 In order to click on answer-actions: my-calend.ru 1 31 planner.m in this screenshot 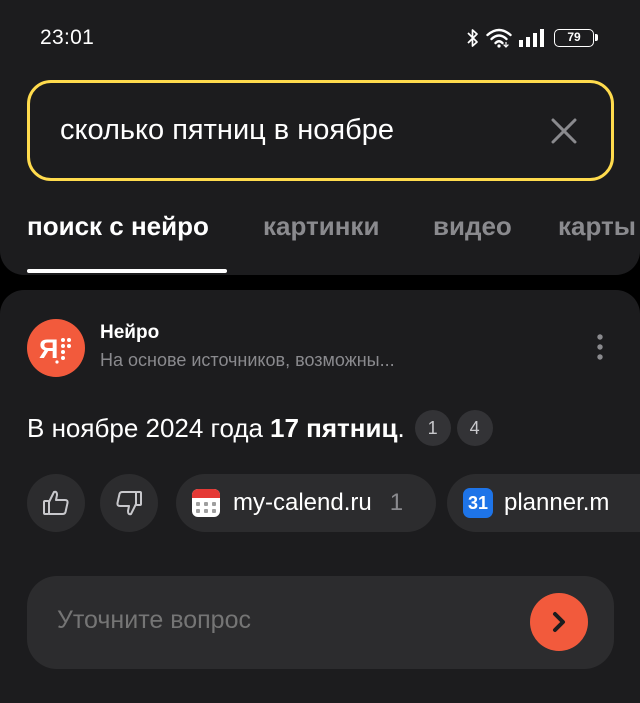, I will do `click(333, 503)`.